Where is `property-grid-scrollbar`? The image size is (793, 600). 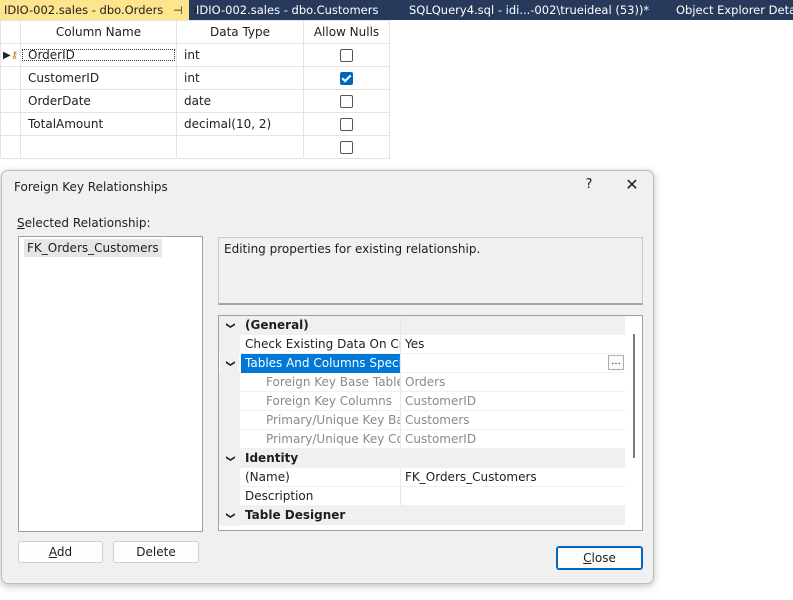 property-grid-scrollbar is located at coordinates (634, 423).